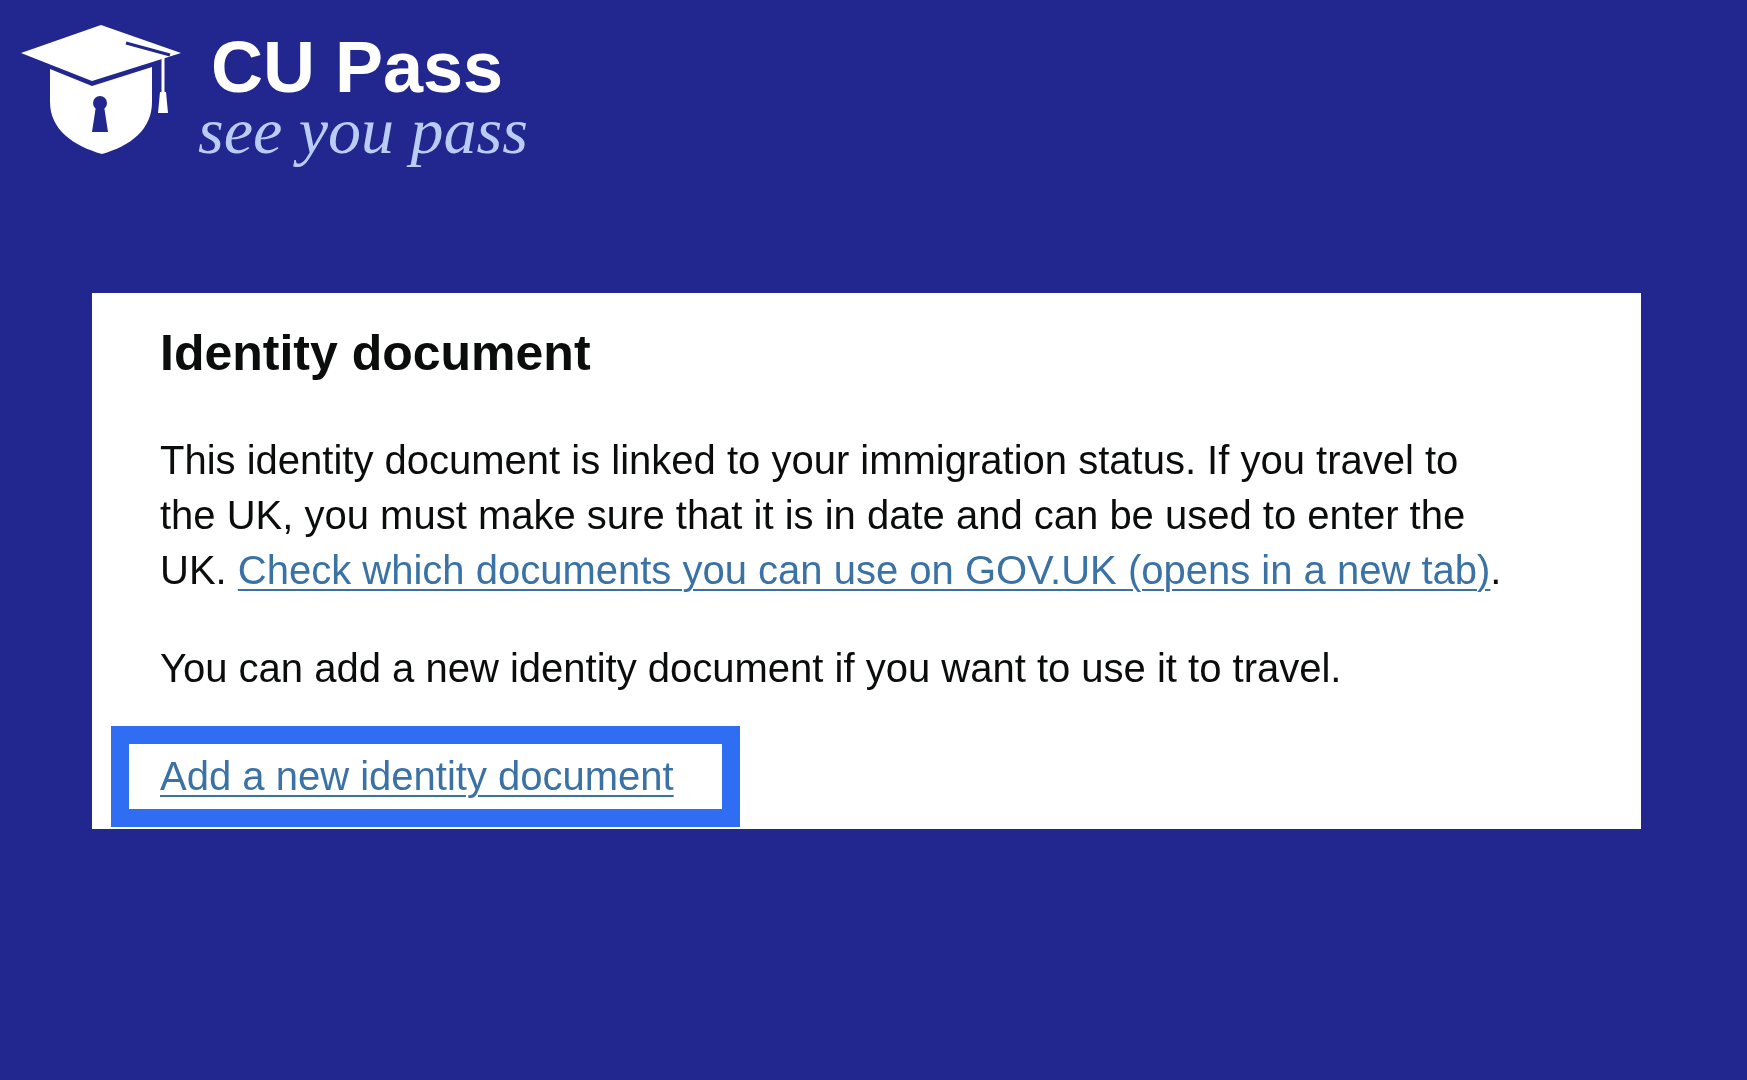 The width and height of the screenshot is (1747, 1080). I want to click on gov-uk-link: Check which documents you can use on GOV.UK (opens in a new tab), so click(864, 570).